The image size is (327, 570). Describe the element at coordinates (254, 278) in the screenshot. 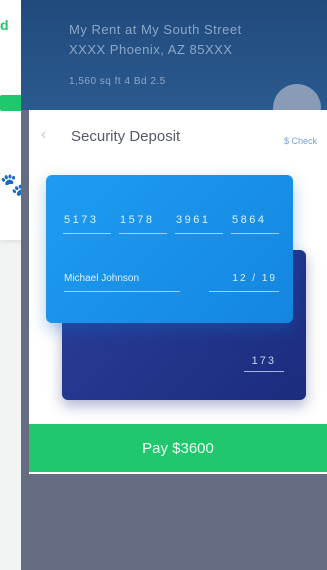

I see `expiry-field: 12 / 19` at that location.